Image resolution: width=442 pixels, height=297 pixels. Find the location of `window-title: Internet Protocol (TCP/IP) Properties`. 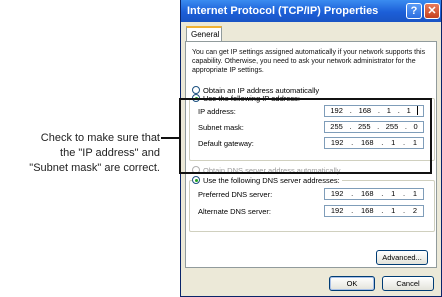

window-title: Internet Protocol (TCP/IP) Properties is located at coordinates (283, 11).